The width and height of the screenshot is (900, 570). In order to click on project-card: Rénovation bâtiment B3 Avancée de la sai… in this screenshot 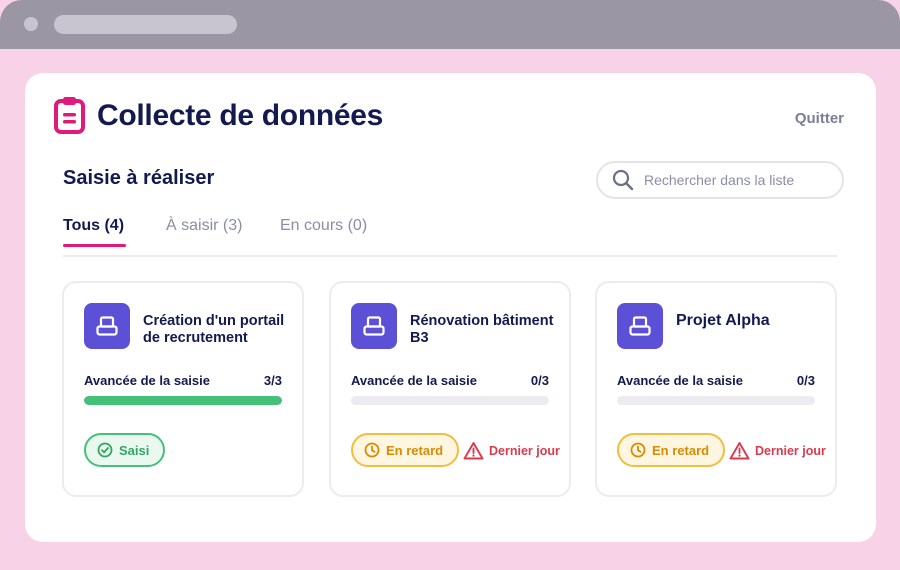, I will do `click(450, 389)`.